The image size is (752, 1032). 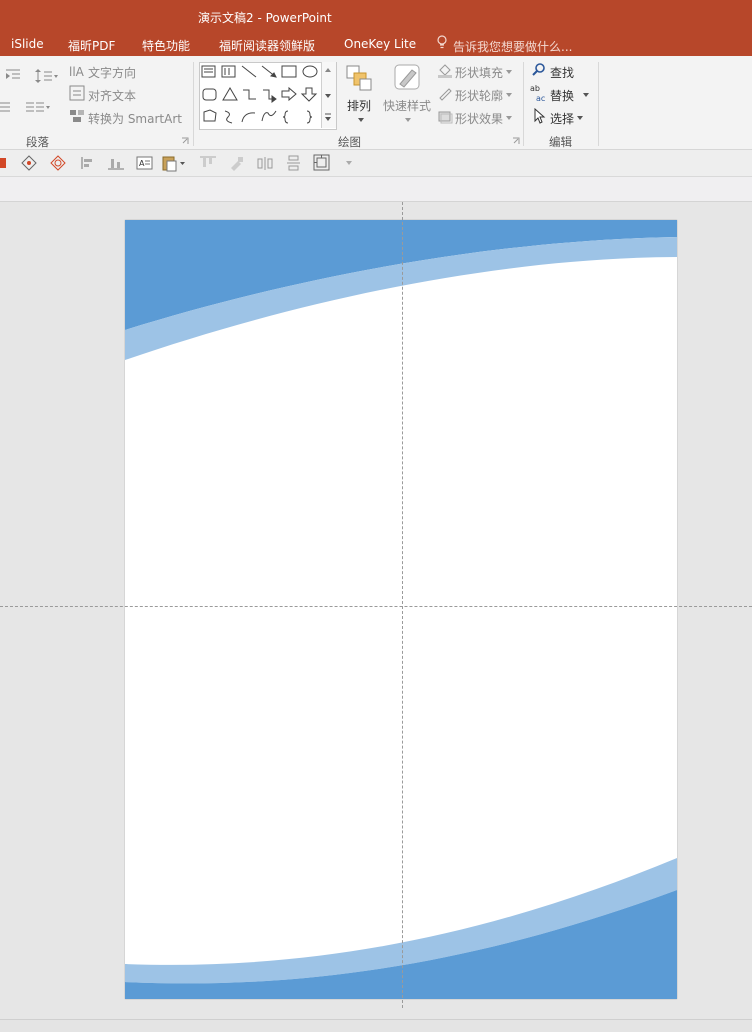 I want to click on svg-text: ac, so click(x=540, y=98).